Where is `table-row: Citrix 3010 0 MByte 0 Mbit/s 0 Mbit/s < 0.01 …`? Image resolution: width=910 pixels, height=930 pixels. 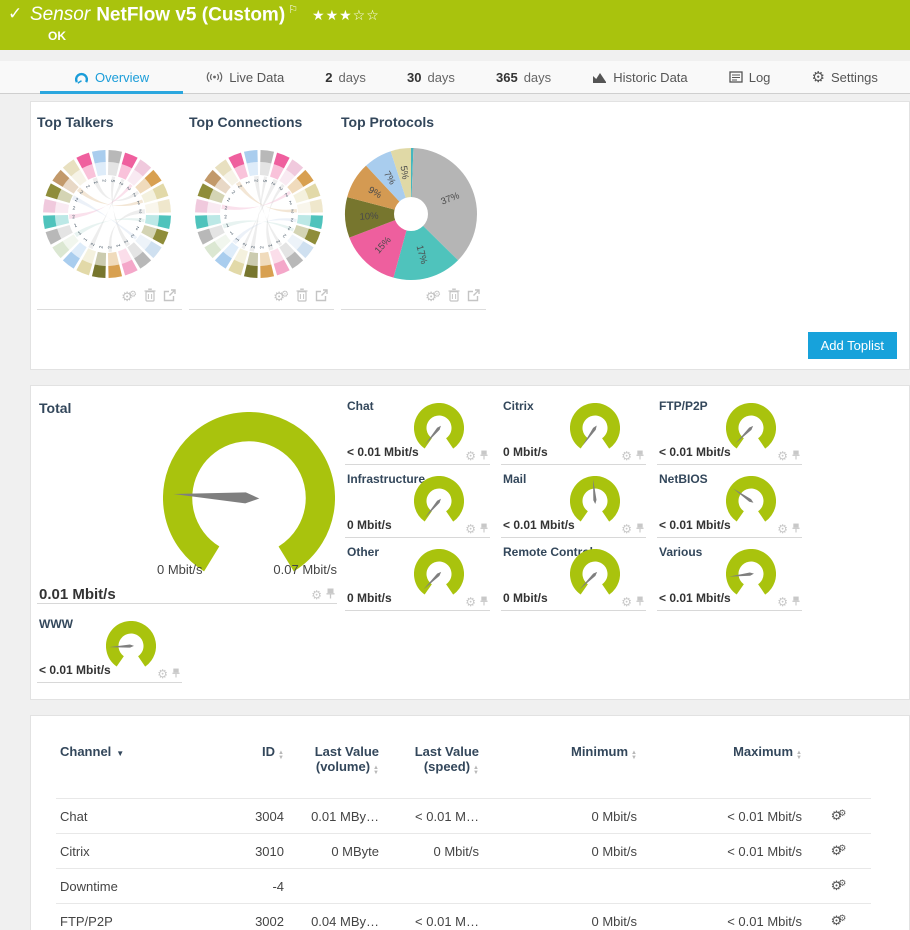
table-row: Citrix 3010 0 MByte 0 Mbit/s 0 Mbit/s < 0.01 … is located at coordinates (463, 851).